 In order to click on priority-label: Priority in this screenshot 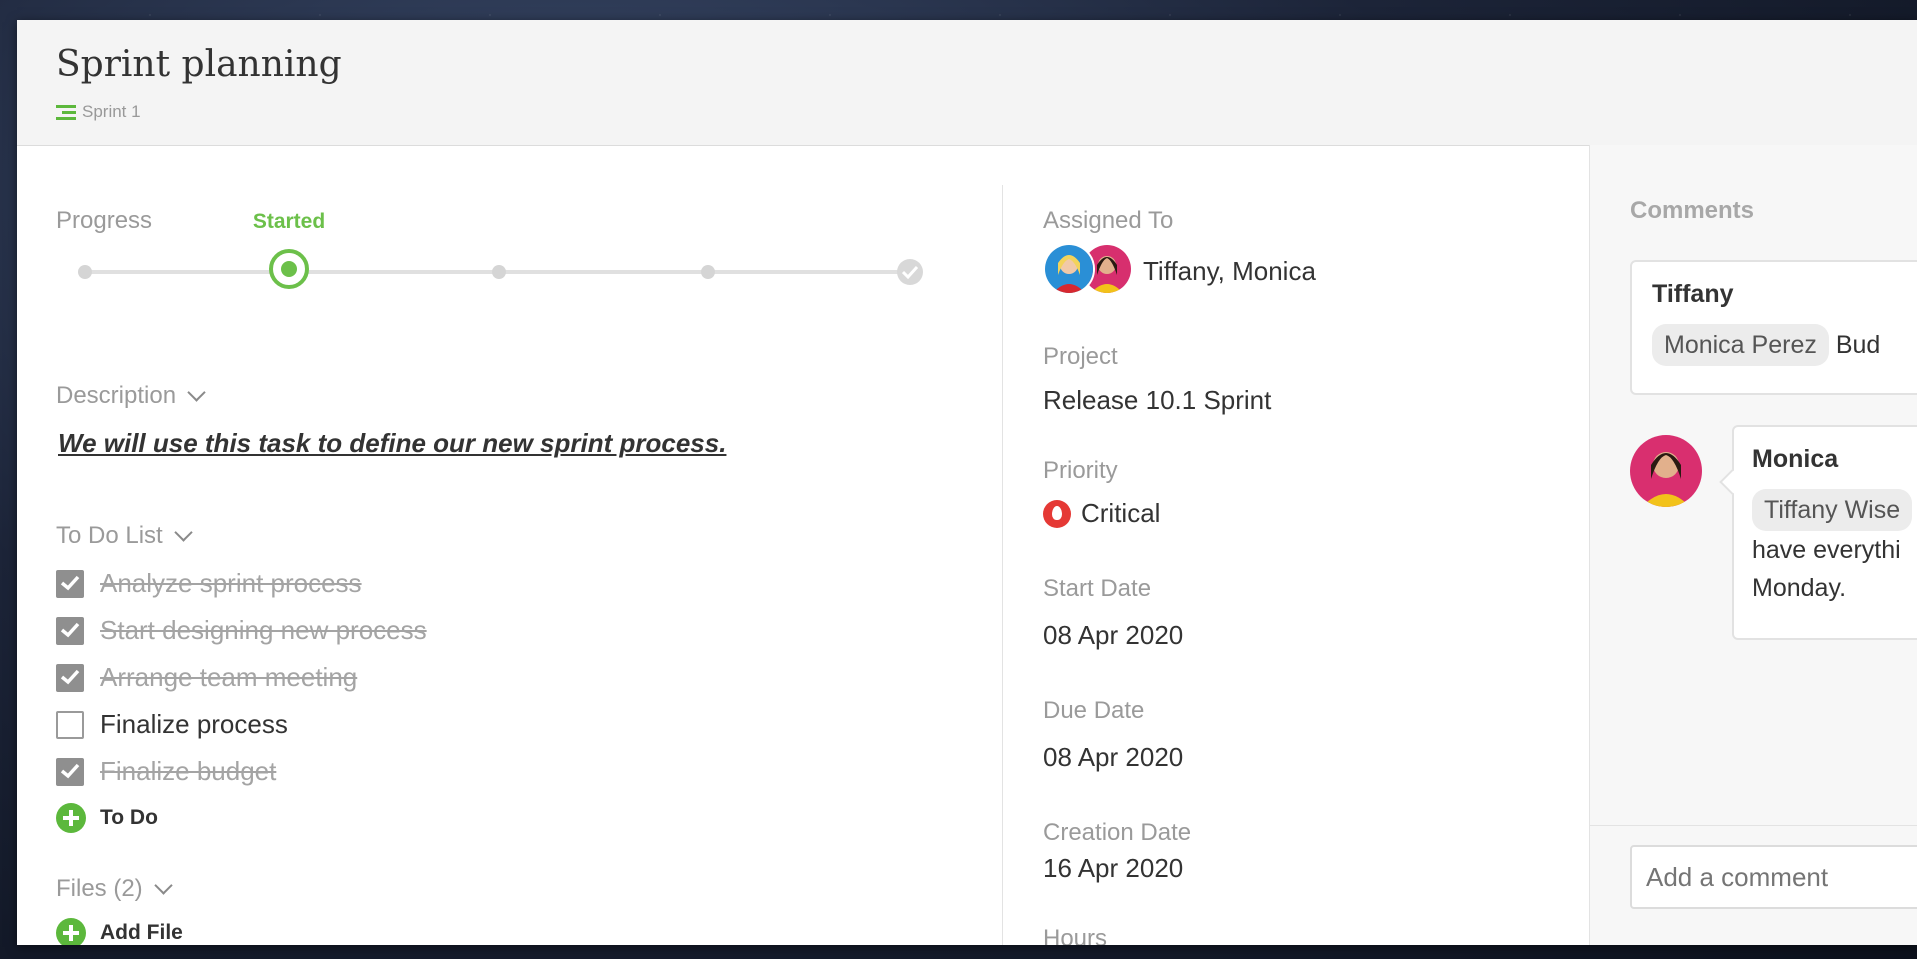, I will do `click(1080, 470)`.